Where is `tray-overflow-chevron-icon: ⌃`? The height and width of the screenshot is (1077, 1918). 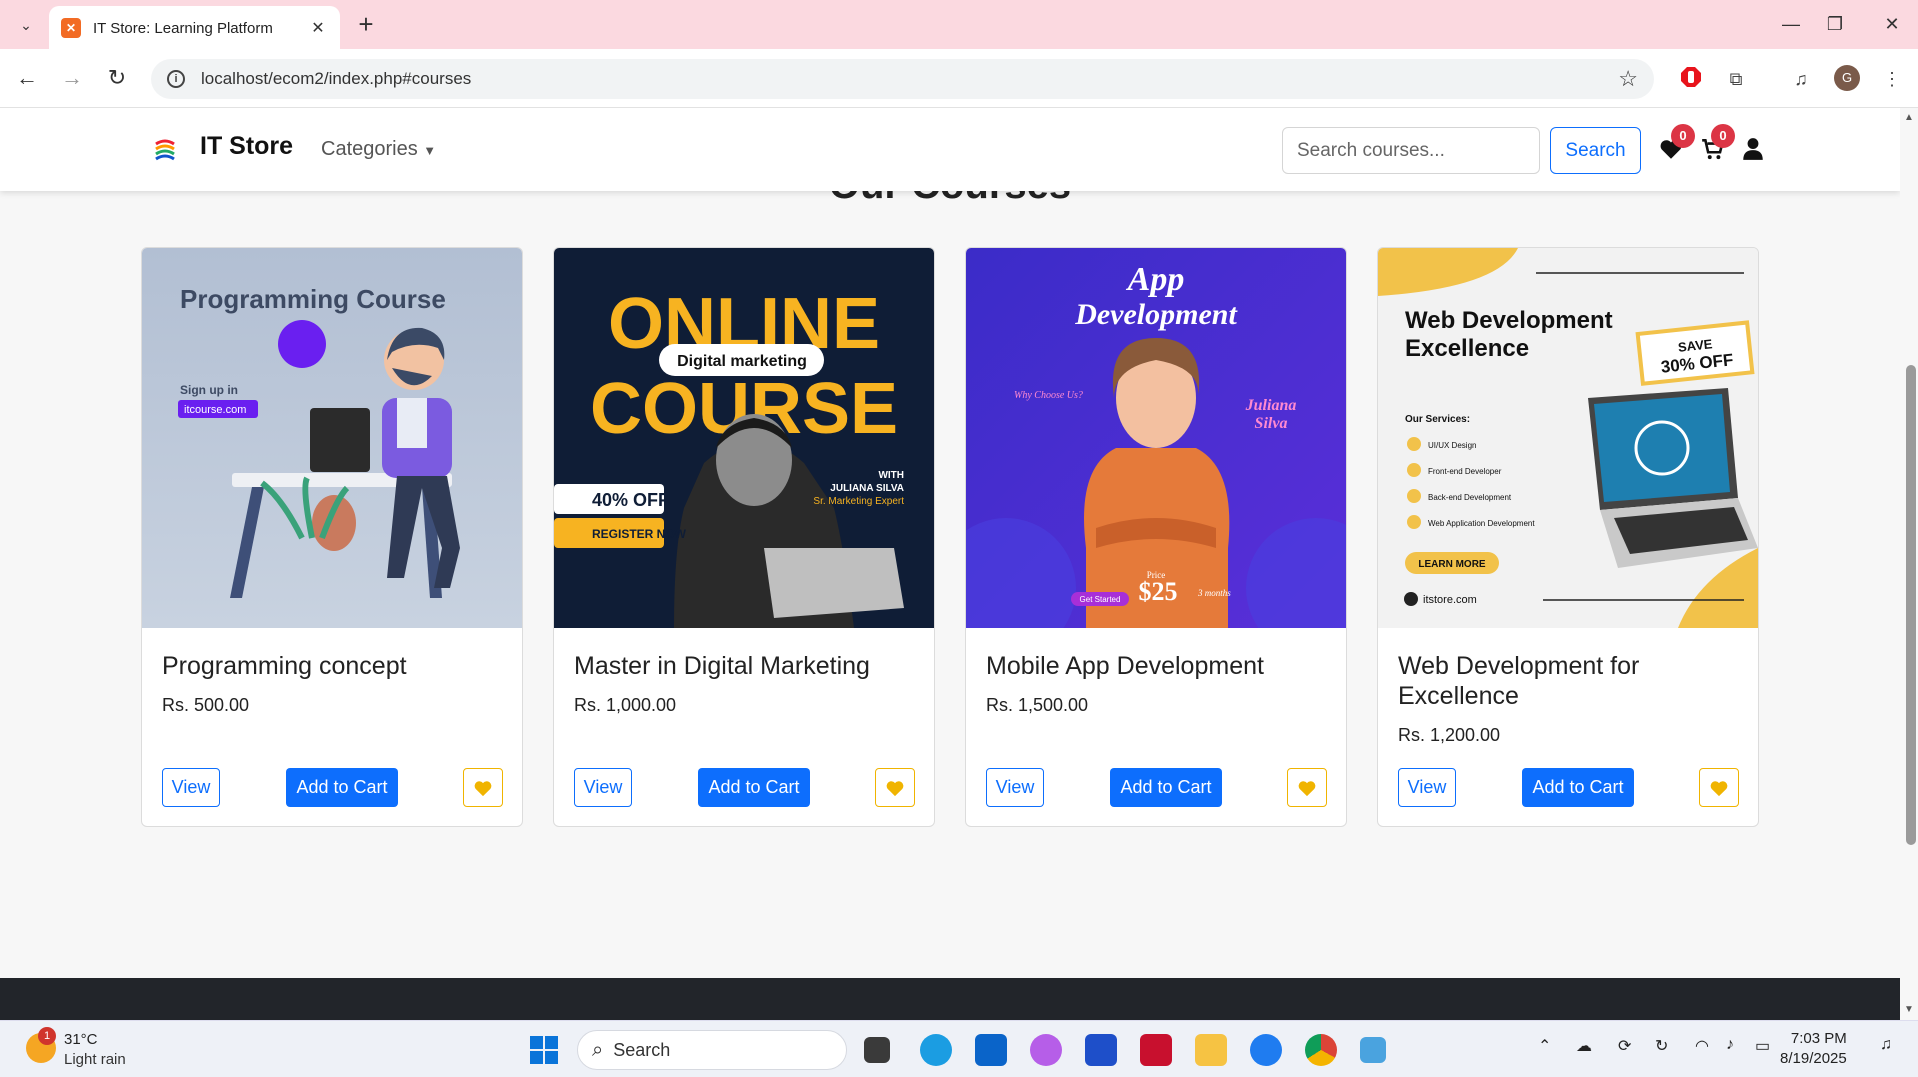
tray-overflow-chevron-icon: ⌃ is located at coordinates (1544, 1046).